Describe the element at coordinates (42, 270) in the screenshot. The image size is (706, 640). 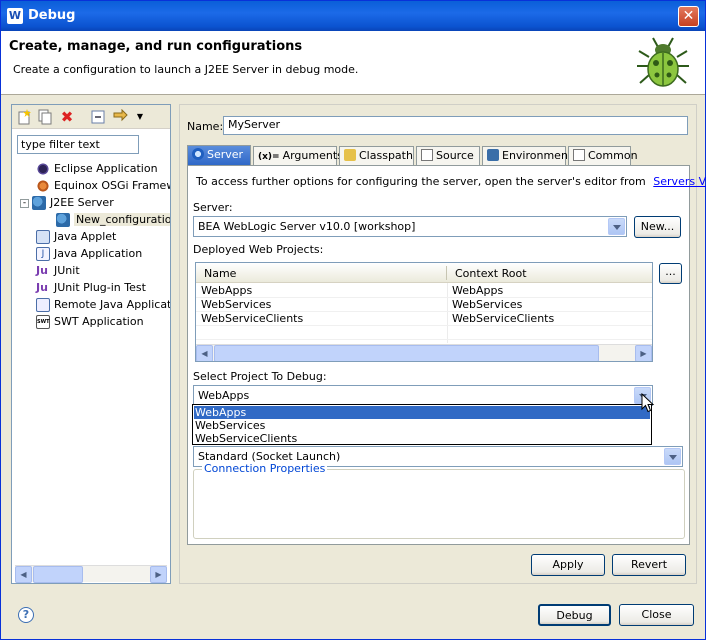
I see `junit-icon: Ju` at that location.